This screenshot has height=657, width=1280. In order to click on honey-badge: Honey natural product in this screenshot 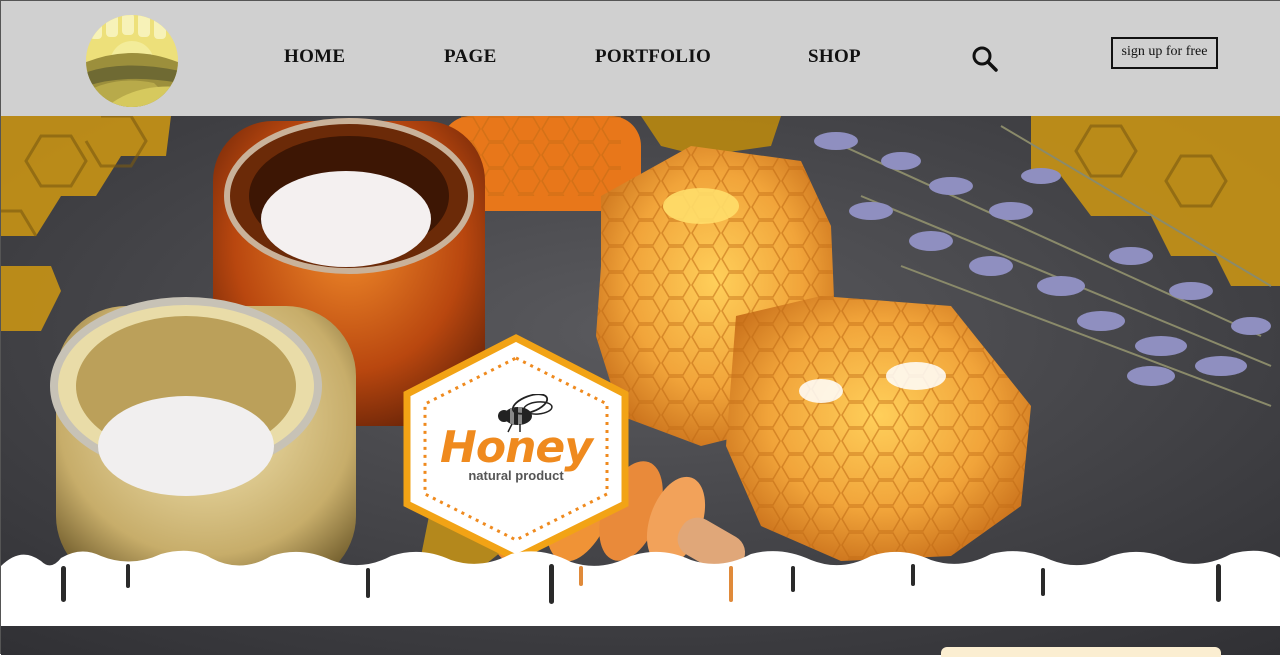, I will do `click(516, 448)`.